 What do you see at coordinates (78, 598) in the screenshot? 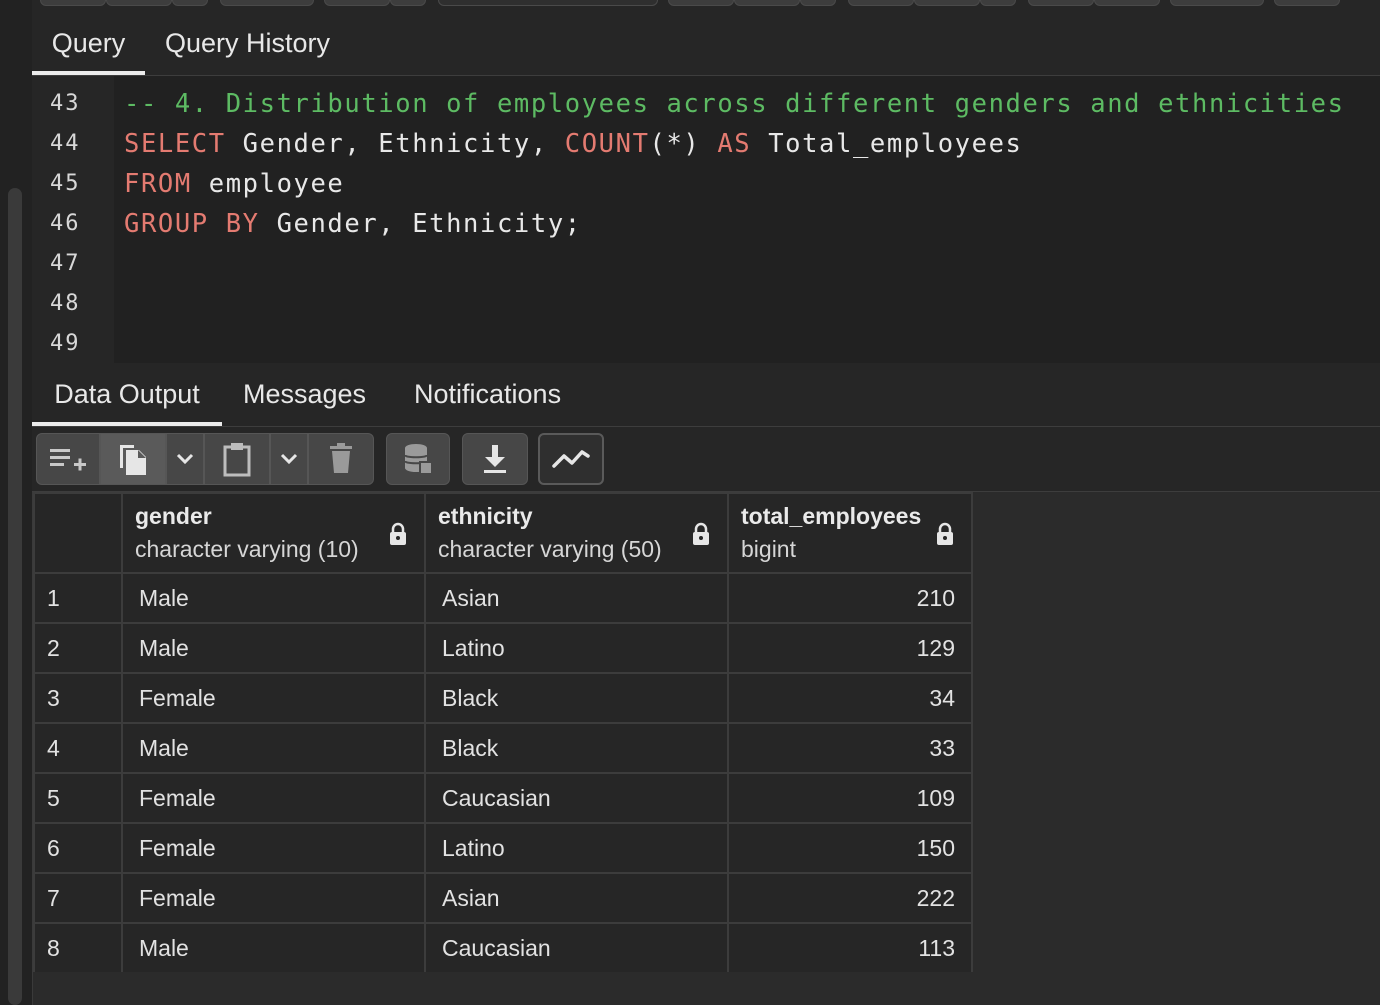
I see `row-number: 1` at bounding box center [78, 598].